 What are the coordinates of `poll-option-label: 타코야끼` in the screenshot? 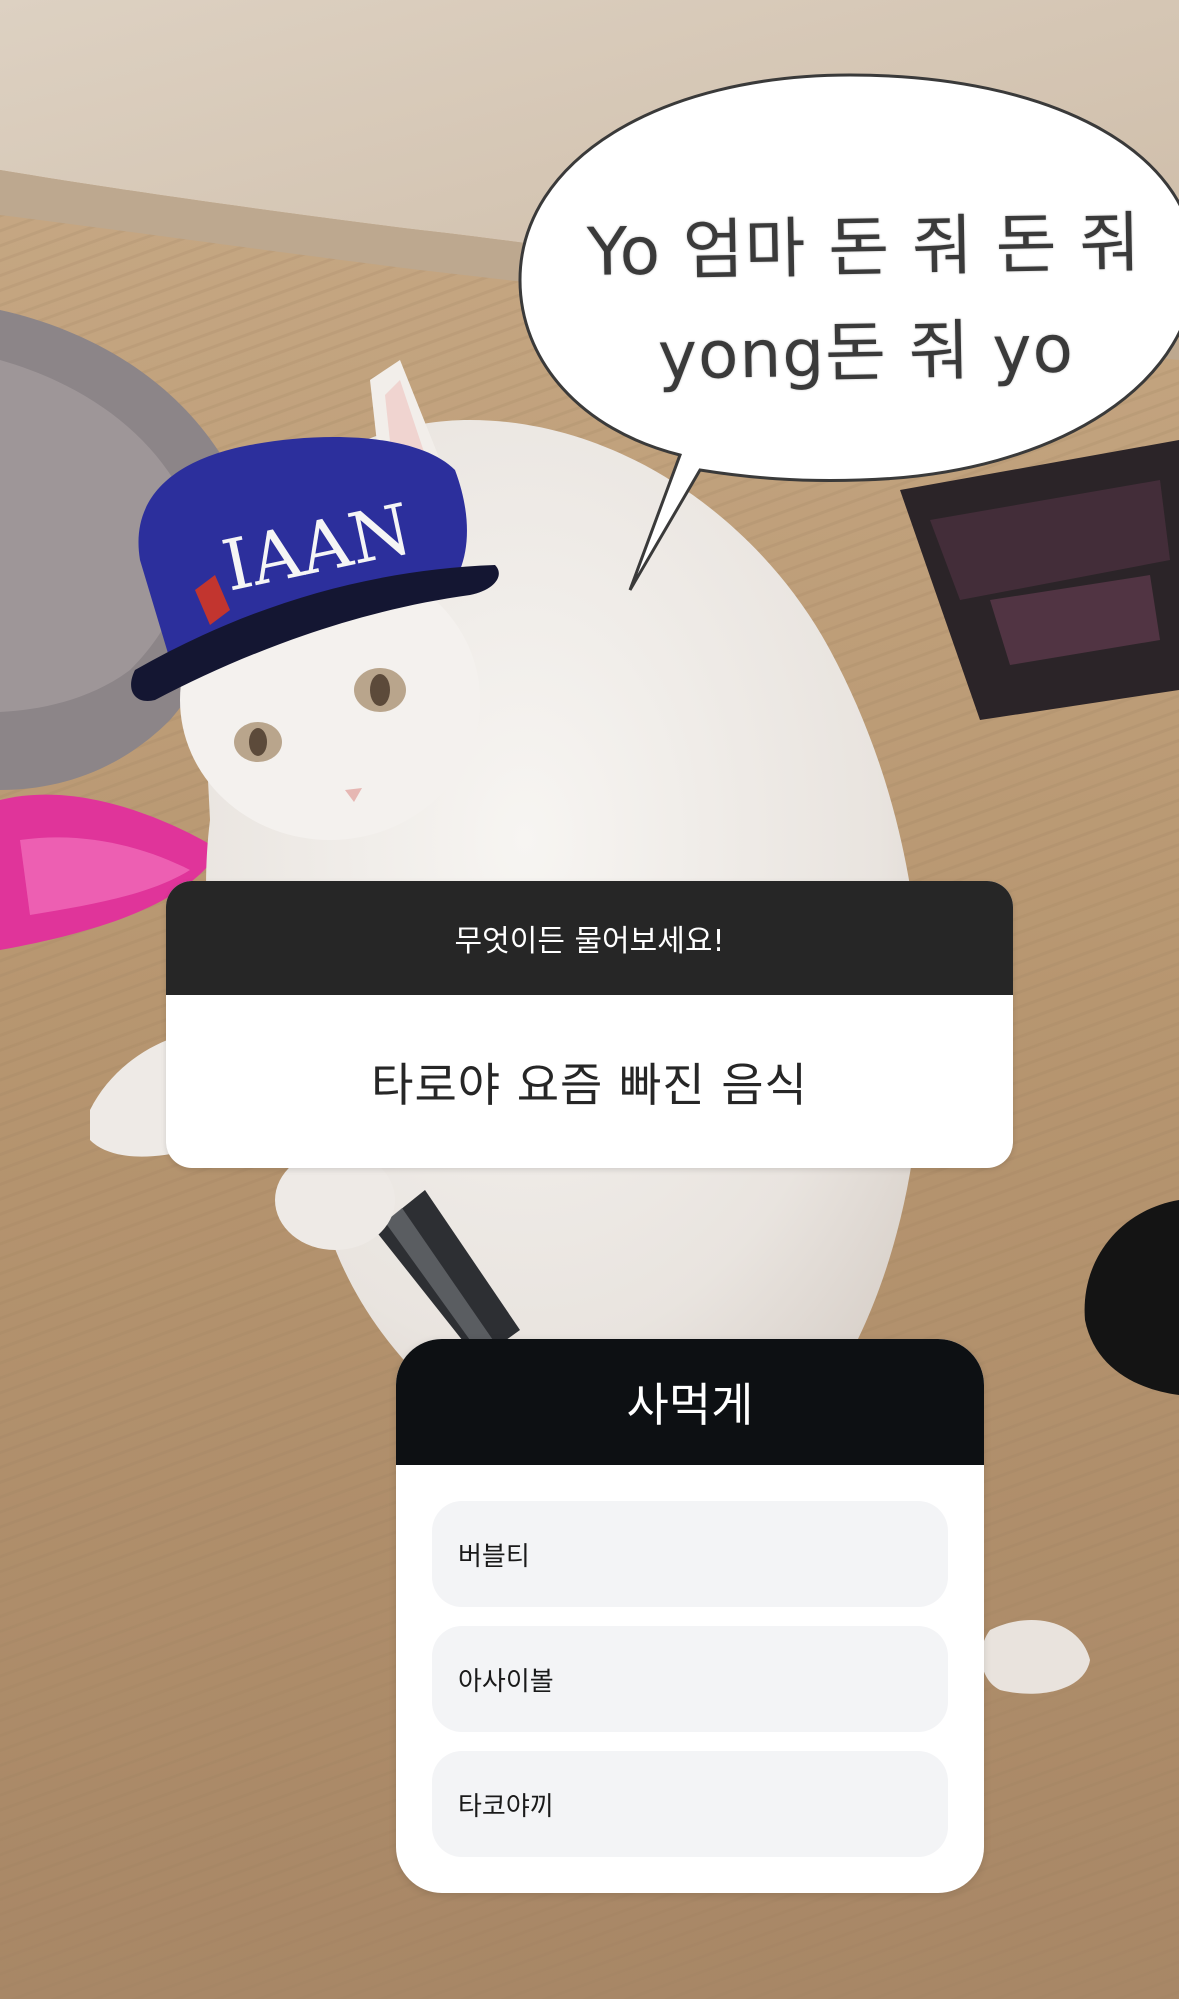 It's located at (506, 1806).